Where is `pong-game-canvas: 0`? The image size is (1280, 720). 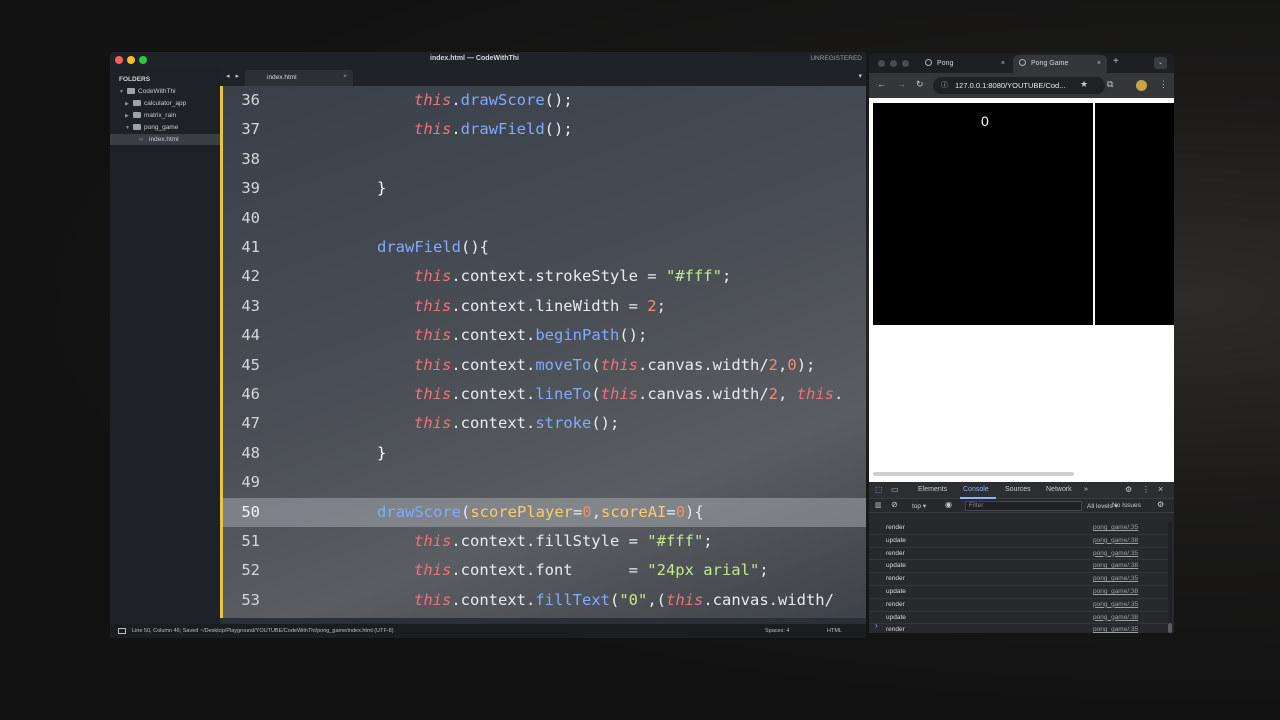
pong-game-canvas: 0 is located at coordinates (1023, 214).